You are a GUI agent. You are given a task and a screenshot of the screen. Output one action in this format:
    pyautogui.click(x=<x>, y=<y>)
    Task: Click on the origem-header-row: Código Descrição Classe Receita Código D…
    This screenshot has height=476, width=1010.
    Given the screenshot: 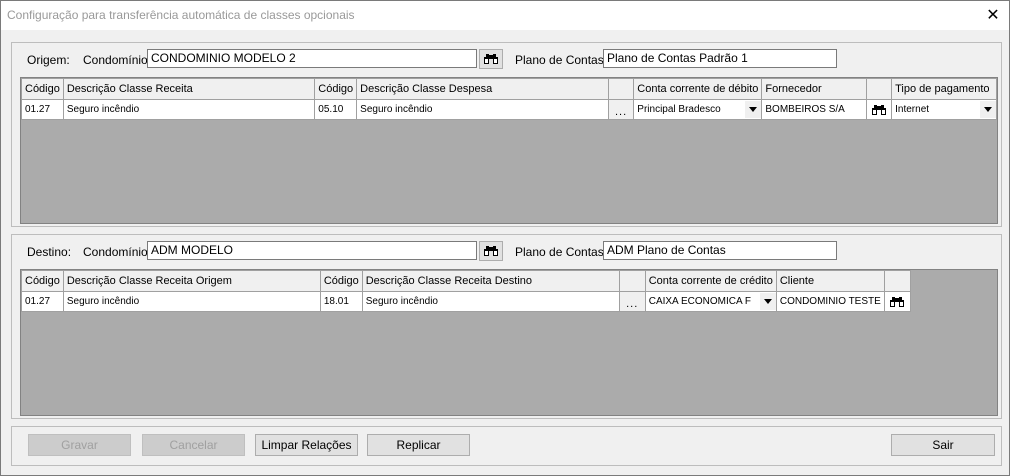 What is the action you would take?
    pyautogui.click(x=509, y=89)
    